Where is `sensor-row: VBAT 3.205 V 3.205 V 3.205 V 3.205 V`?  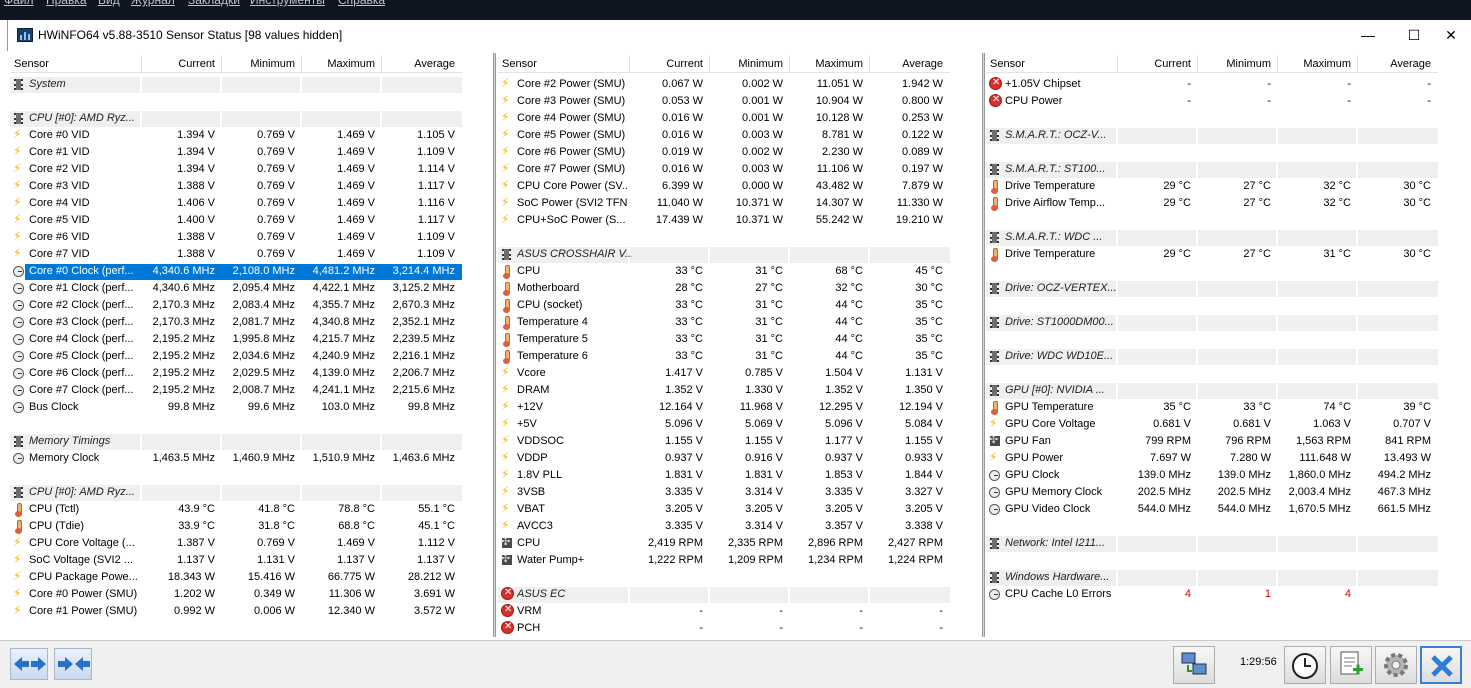 sensor-row: VBAT 3.205 V 3.205 V 3.205 V 3.205 V is located at coordinates (724, 509).